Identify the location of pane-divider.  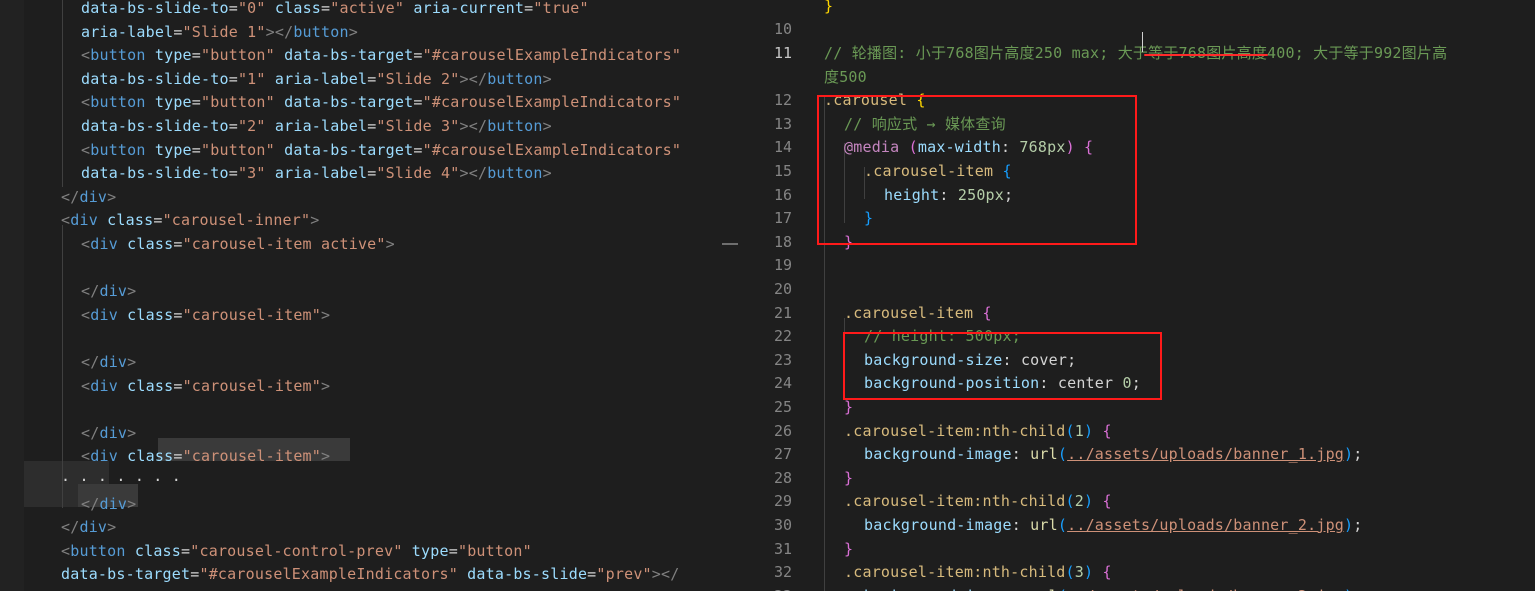
(731, 295).